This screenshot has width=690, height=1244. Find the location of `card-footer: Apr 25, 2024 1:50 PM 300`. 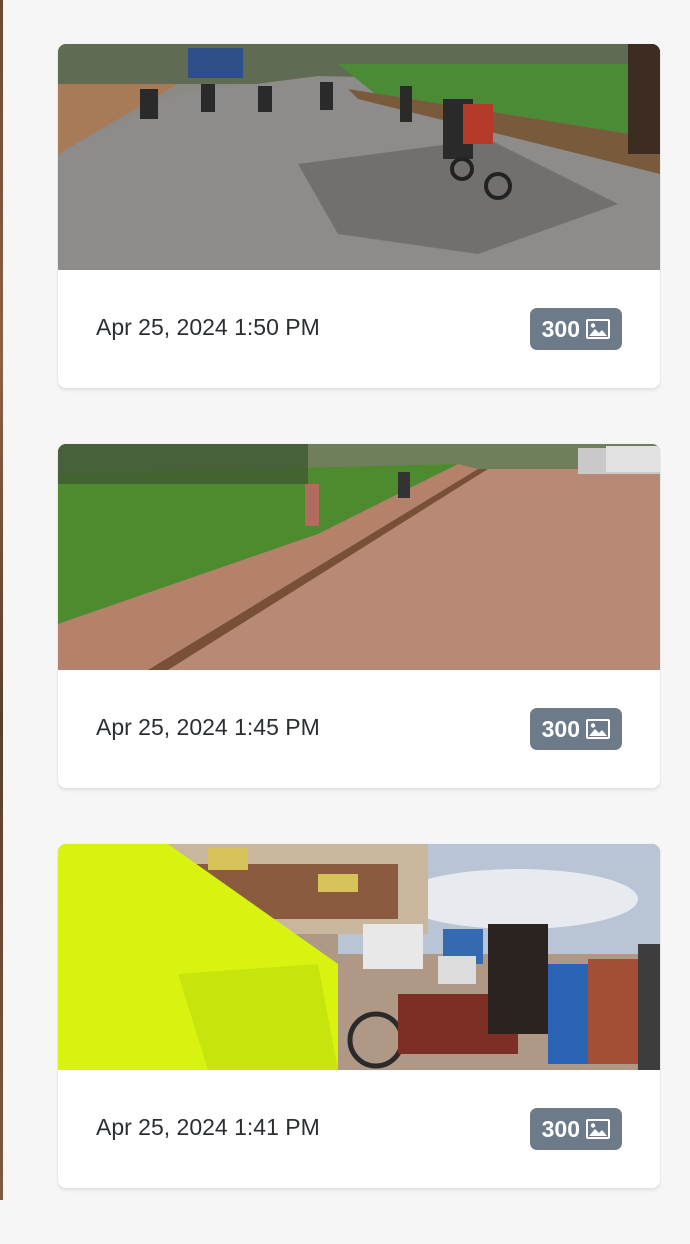

card-footer: Apr 25, 2024 1:50 PM 300 is located at coordinates (359, 329).